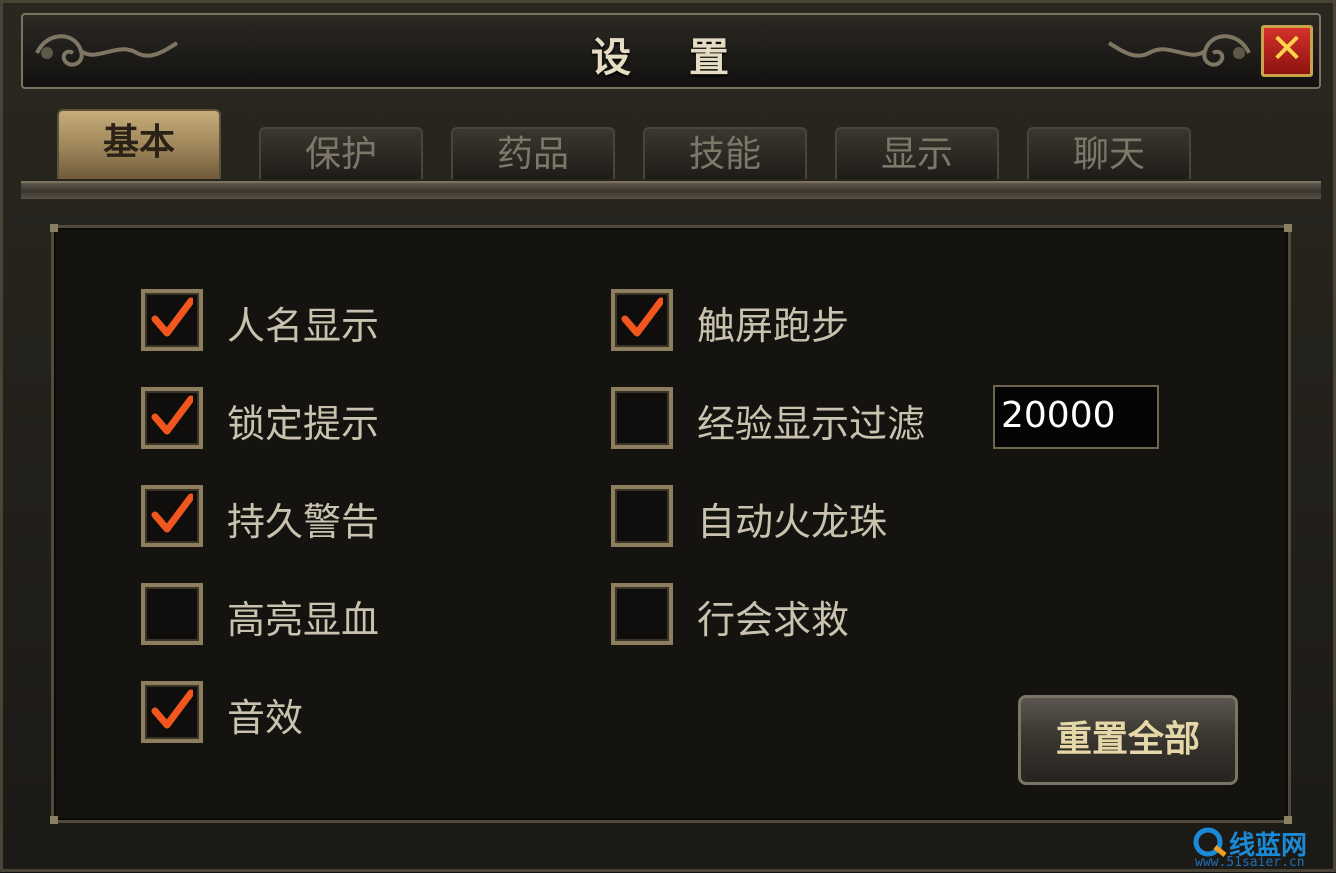 The image size is (1336, 873). I want to click on checkbox-guild-help, so click(642, 614).